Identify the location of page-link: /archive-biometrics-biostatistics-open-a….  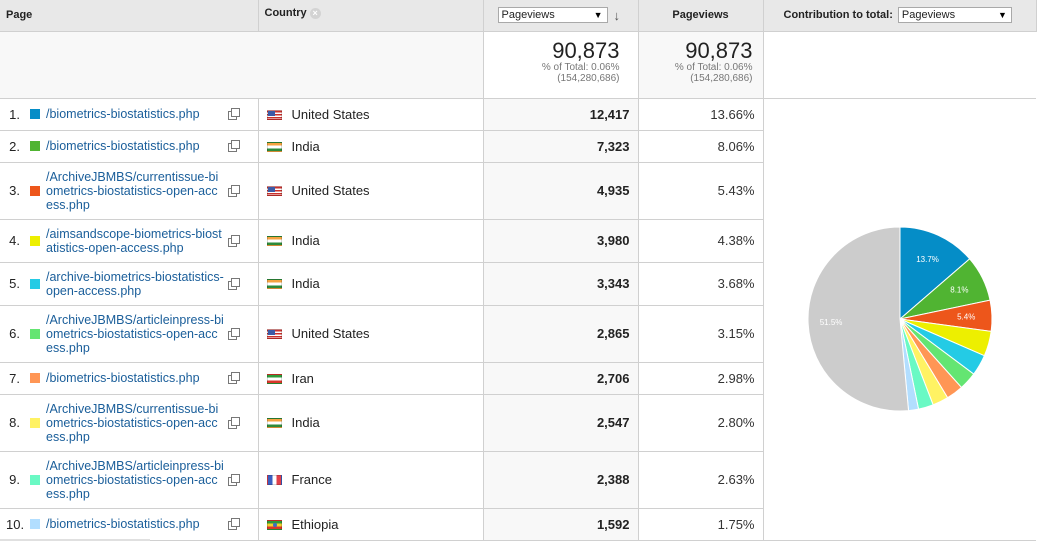
(135, 284).